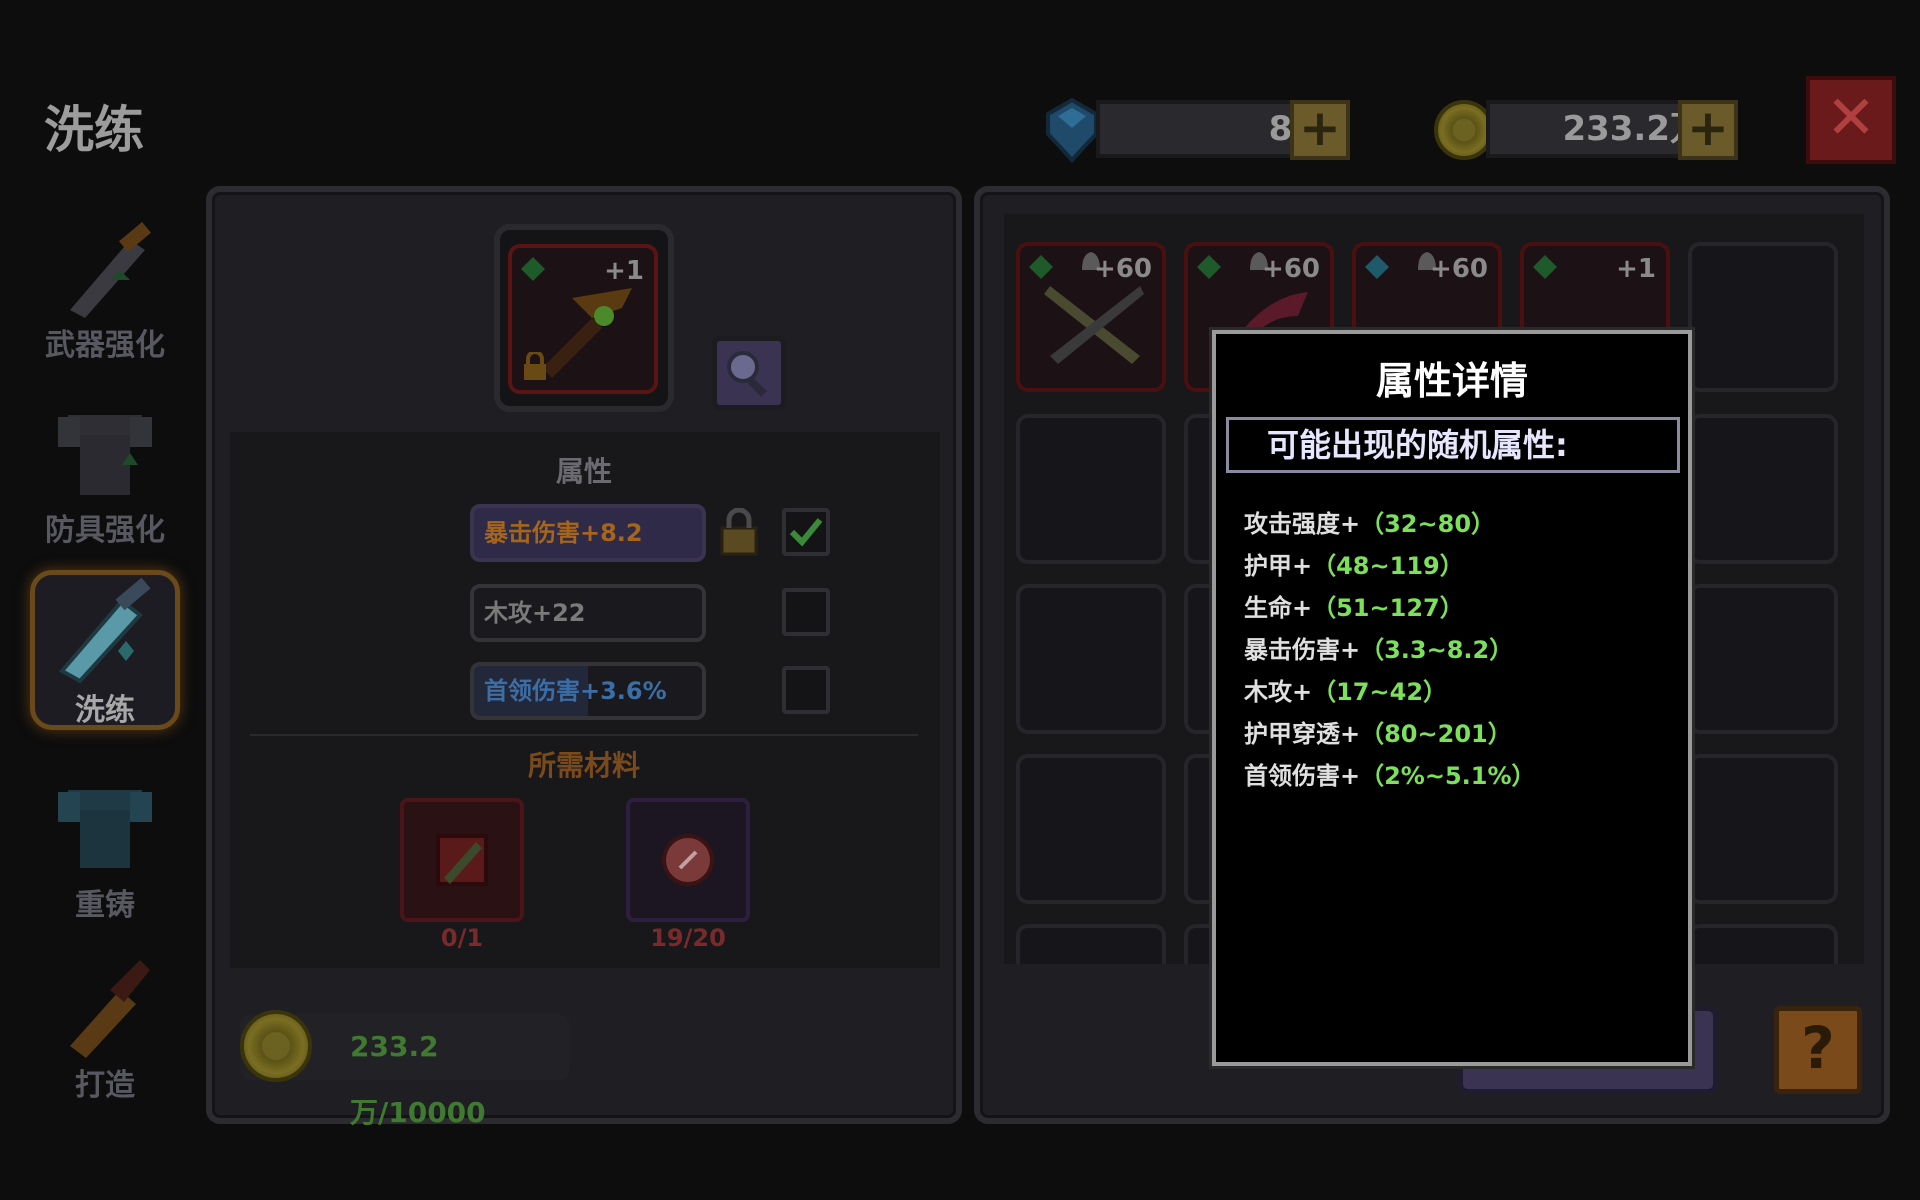 This screenshot has width=1920, height=1200. I want to click on material-count-2: 19/20, so click(688, 938).